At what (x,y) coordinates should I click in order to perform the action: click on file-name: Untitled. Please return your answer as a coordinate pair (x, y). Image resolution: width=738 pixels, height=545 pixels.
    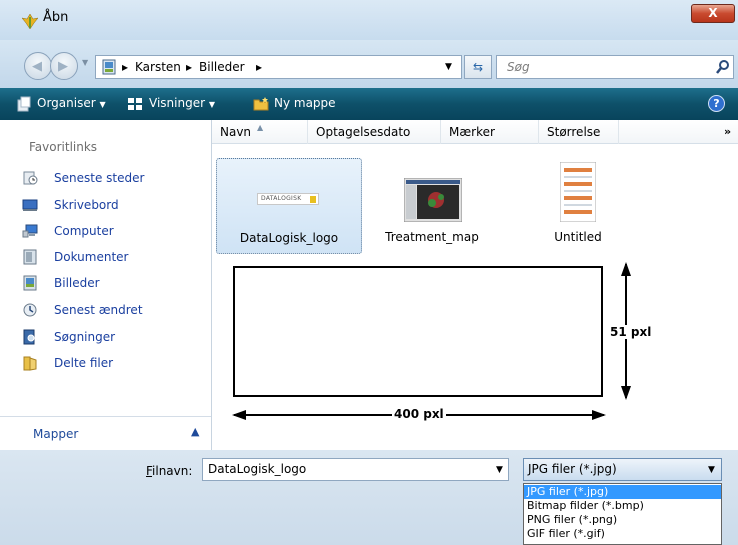
    Looking at the image, I should click on (578, 237).